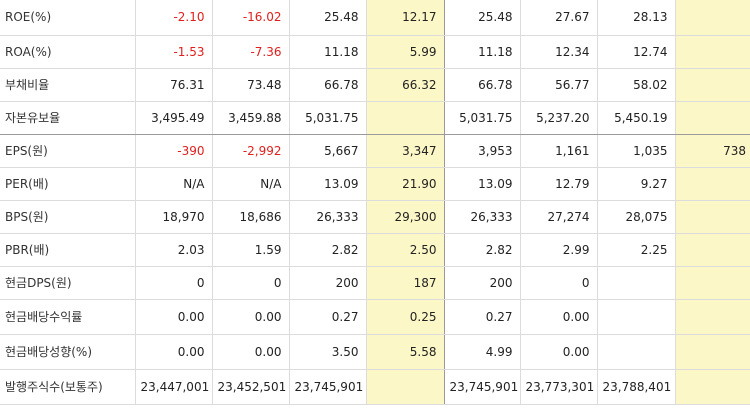  I want to click on row-label: 현금DPS(원), so click(68, 283).